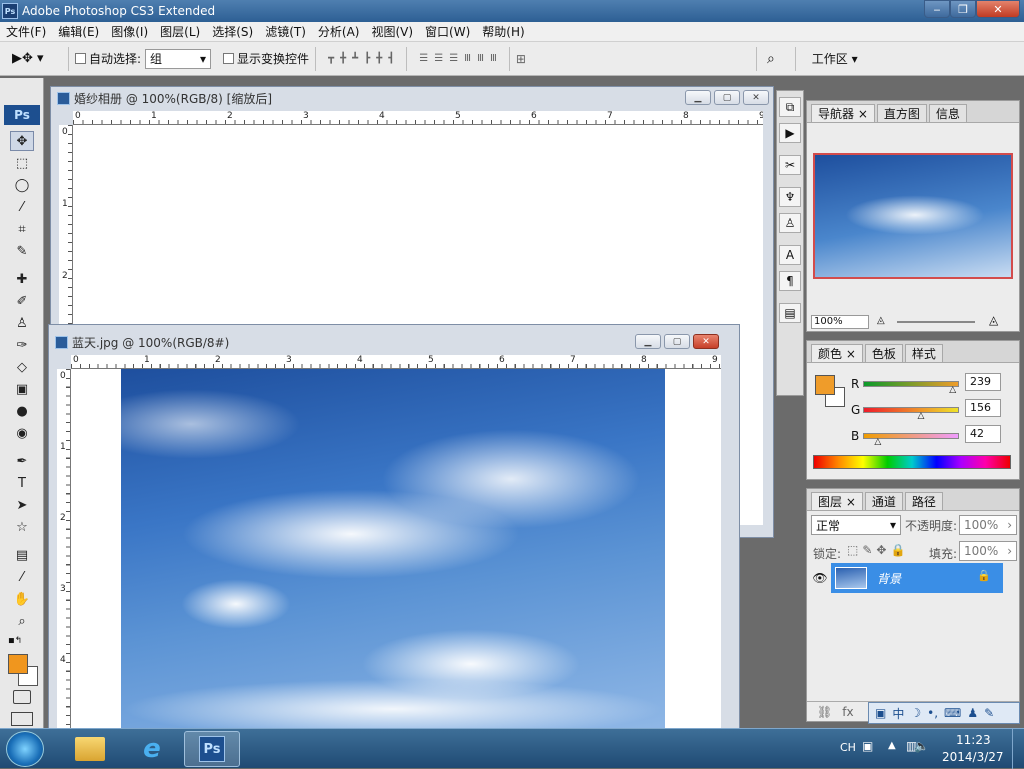  Describe the element at coordinates (22, 433) in the screenshot. I see `dodge-tool-icon: ◉` at that location.